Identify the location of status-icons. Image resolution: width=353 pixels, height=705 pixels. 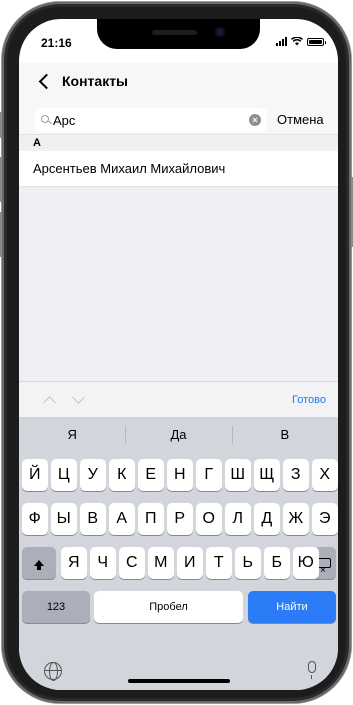
(301, 41).